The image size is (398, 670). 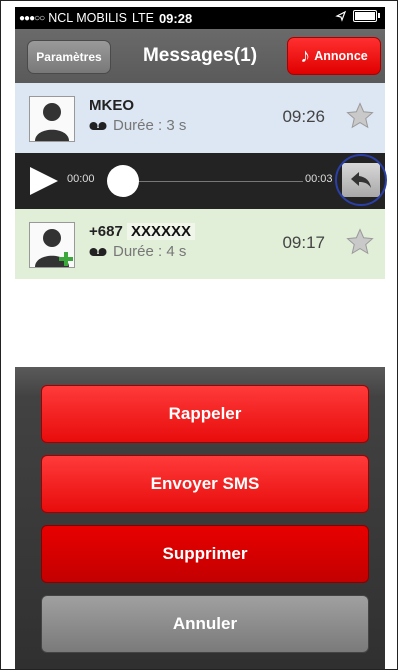 I want to click on player-position: 00:00, so click(x=81, y=179).